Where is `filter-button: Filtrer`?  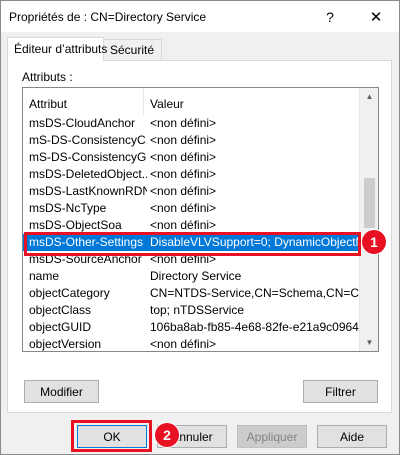
filter-button: Filtrer is located at coordinates (340, 391).